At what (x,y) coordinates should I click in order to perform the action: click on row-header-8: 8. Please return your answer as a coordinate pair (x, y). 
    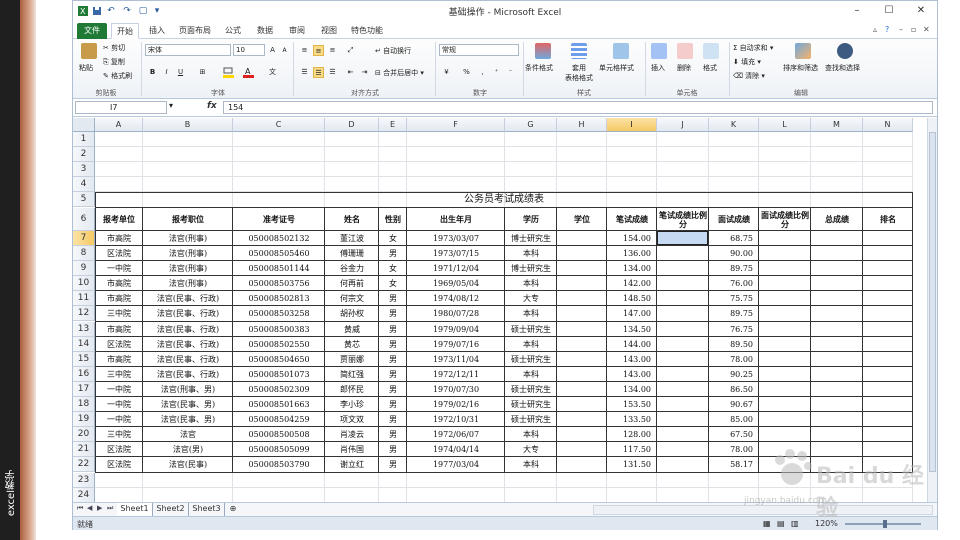
    Looking at the image, I should click on (84, 254).